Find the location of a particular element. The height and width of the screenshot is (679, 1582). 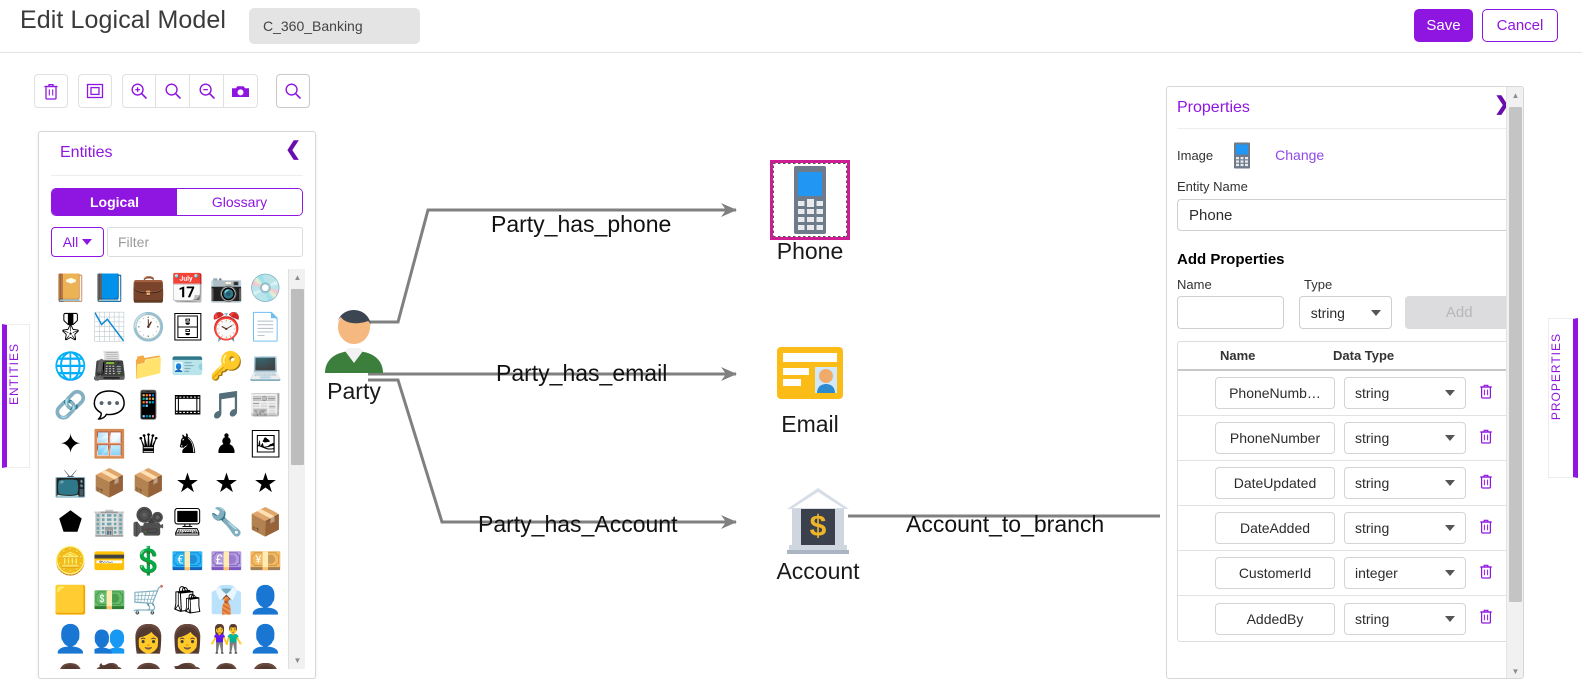

diagram-node-party: Party is located at coordinates (354, 353).